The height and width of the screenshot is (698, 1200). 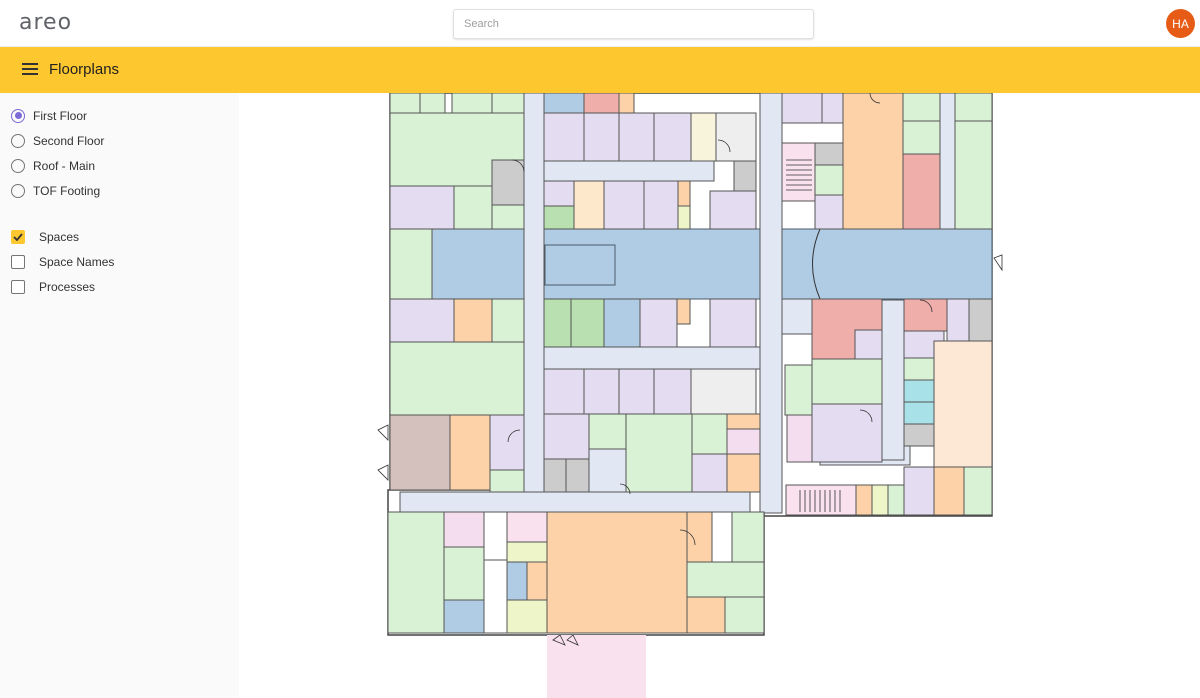 I want to click on floor-option-label: First Floor, so click(x=60, y=115).